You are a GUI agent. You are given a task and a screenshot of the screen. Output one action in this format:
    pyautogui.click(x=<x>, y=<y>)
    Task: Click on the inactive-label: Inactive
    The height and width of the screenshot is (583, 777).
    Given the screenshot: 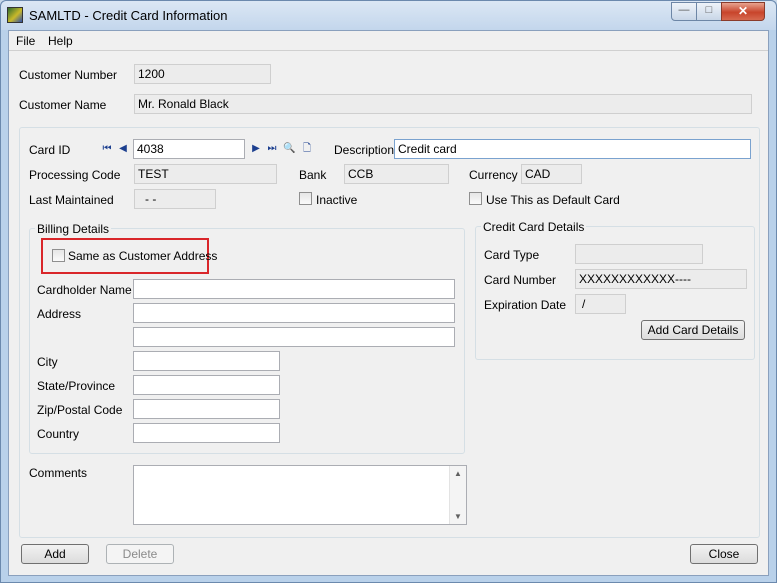 What is the action you would take?
    pyautogui.click(x=337, y=200)
    